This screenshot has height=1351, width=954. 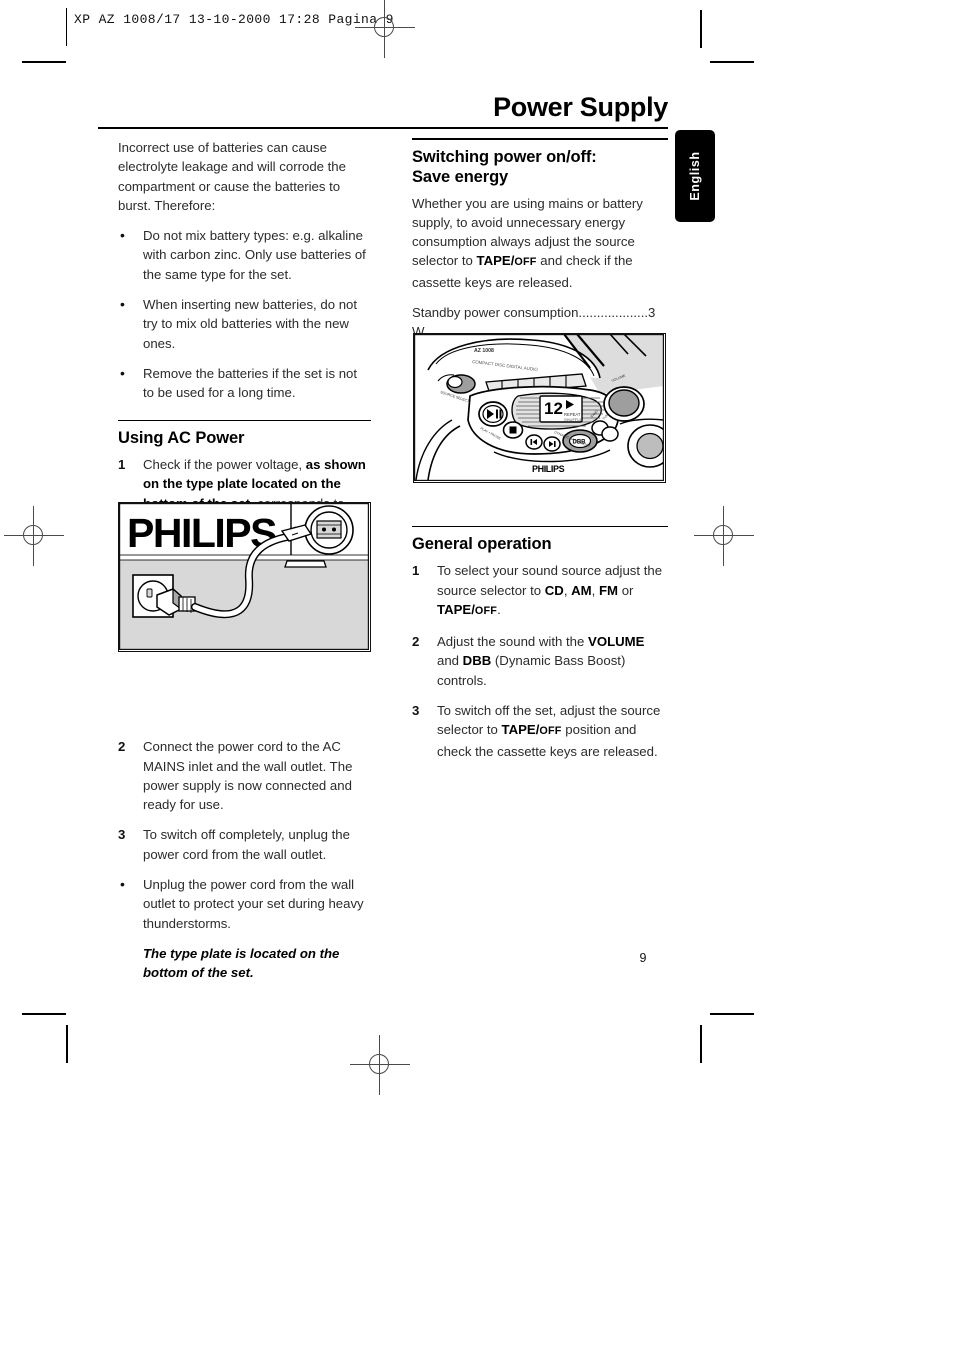 What do you see at coordinates (482, 544) in the screenshot?
I see `general-operation-heading: General operation` at bounding box center [482, 544].